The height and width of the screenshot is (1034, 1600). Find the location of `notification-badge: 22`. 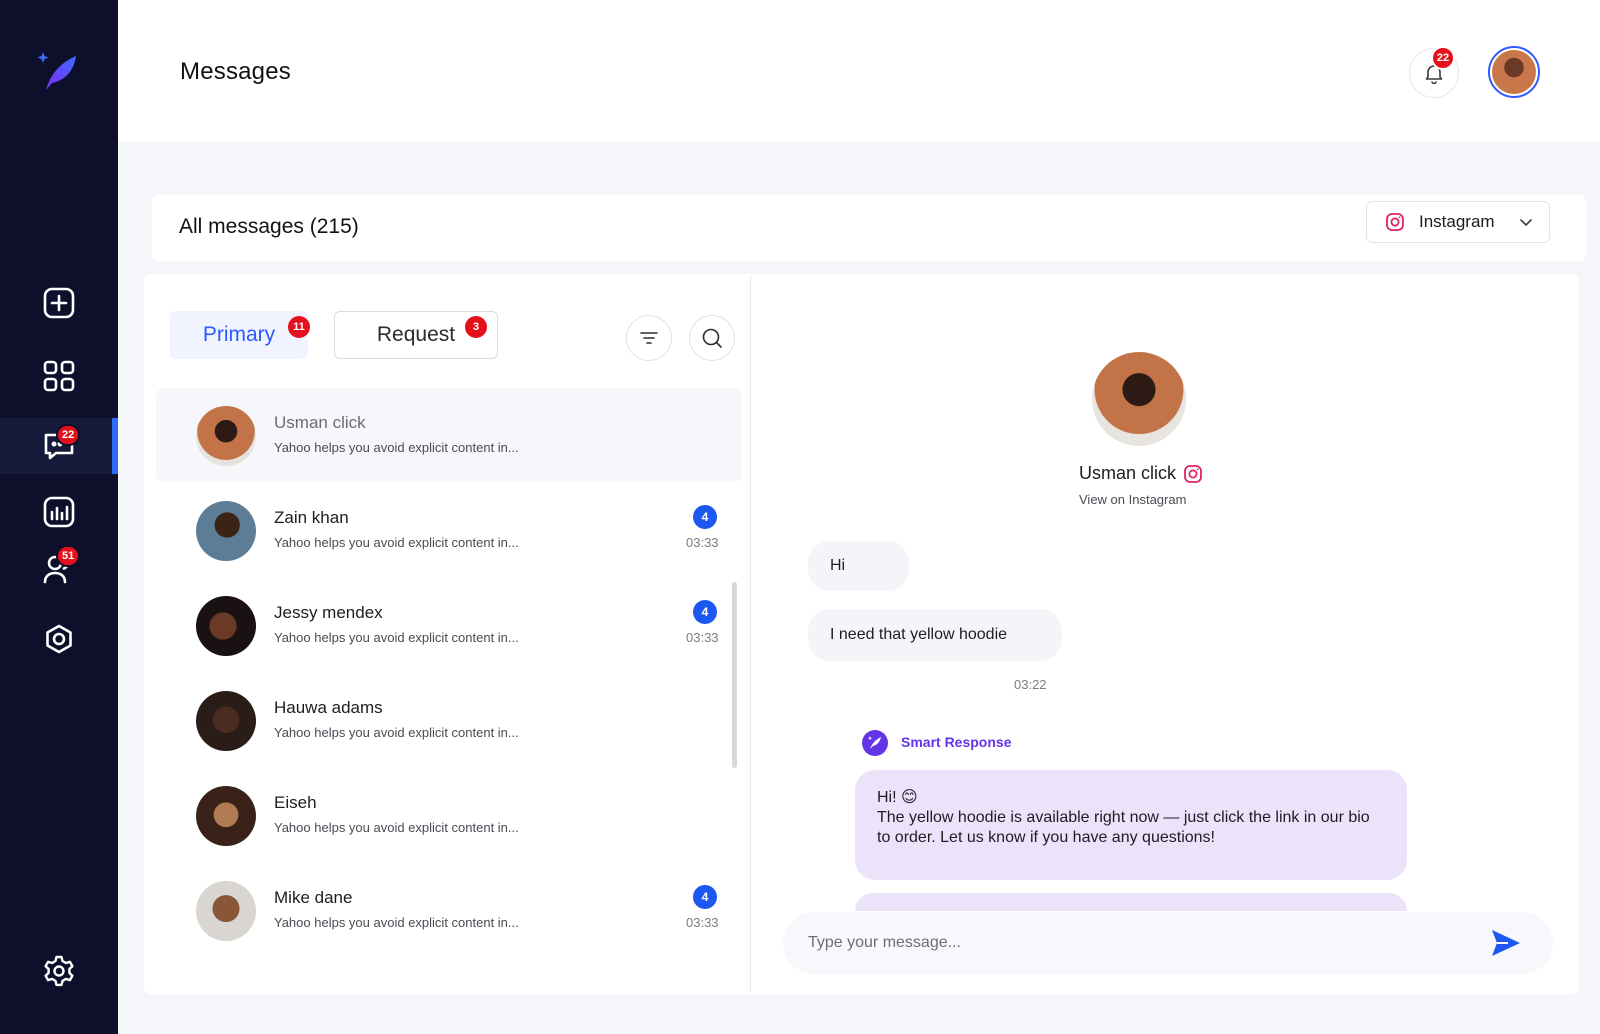

notification-badge: 22 is located at coordinates (1443, 58).